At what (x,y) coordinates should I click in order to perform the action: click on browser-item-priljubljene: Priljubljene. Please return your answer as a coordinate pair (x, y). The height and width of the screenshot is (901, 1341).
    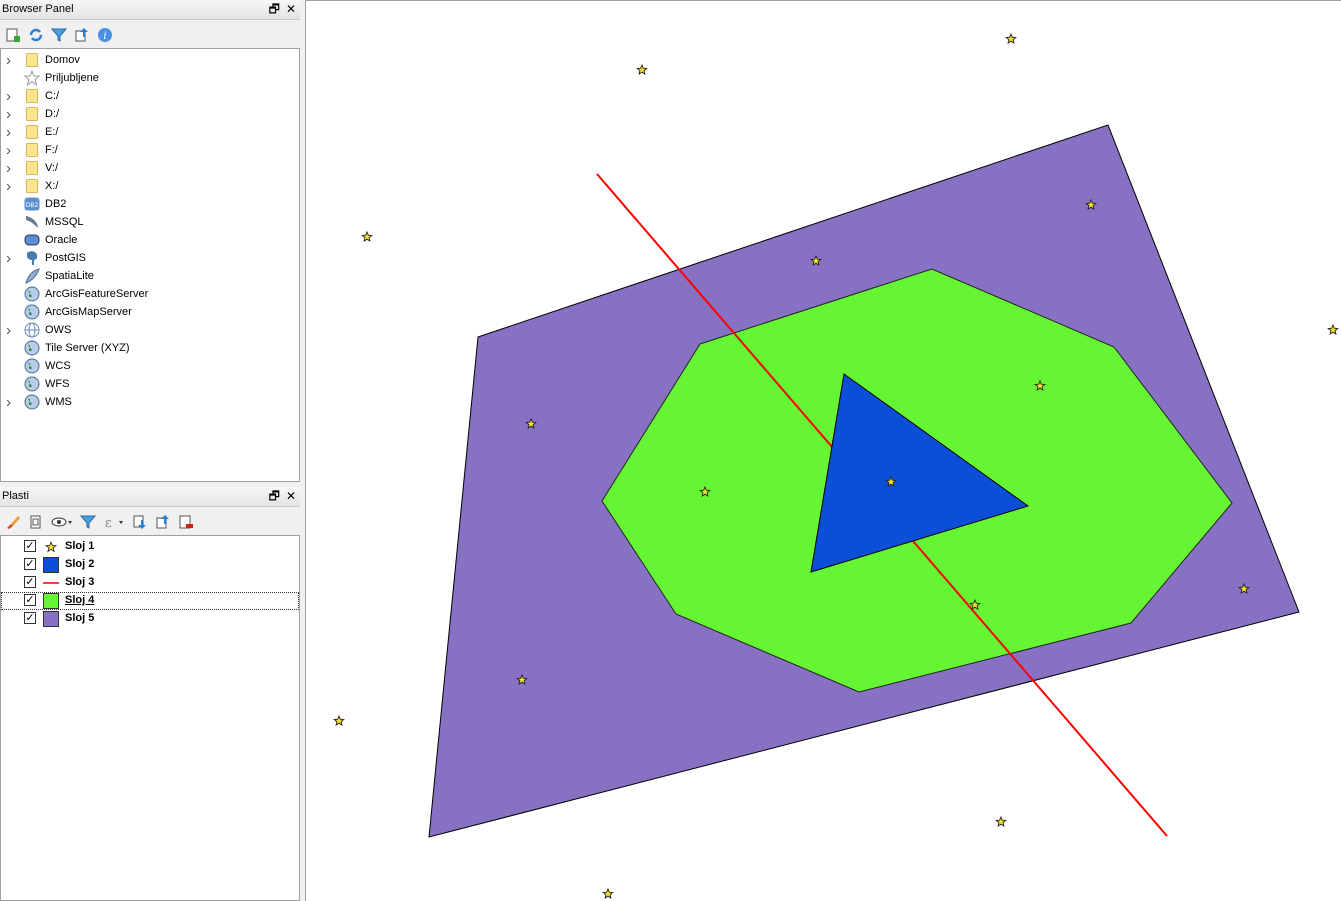
    Looking at the image, I should click on (150, 78).